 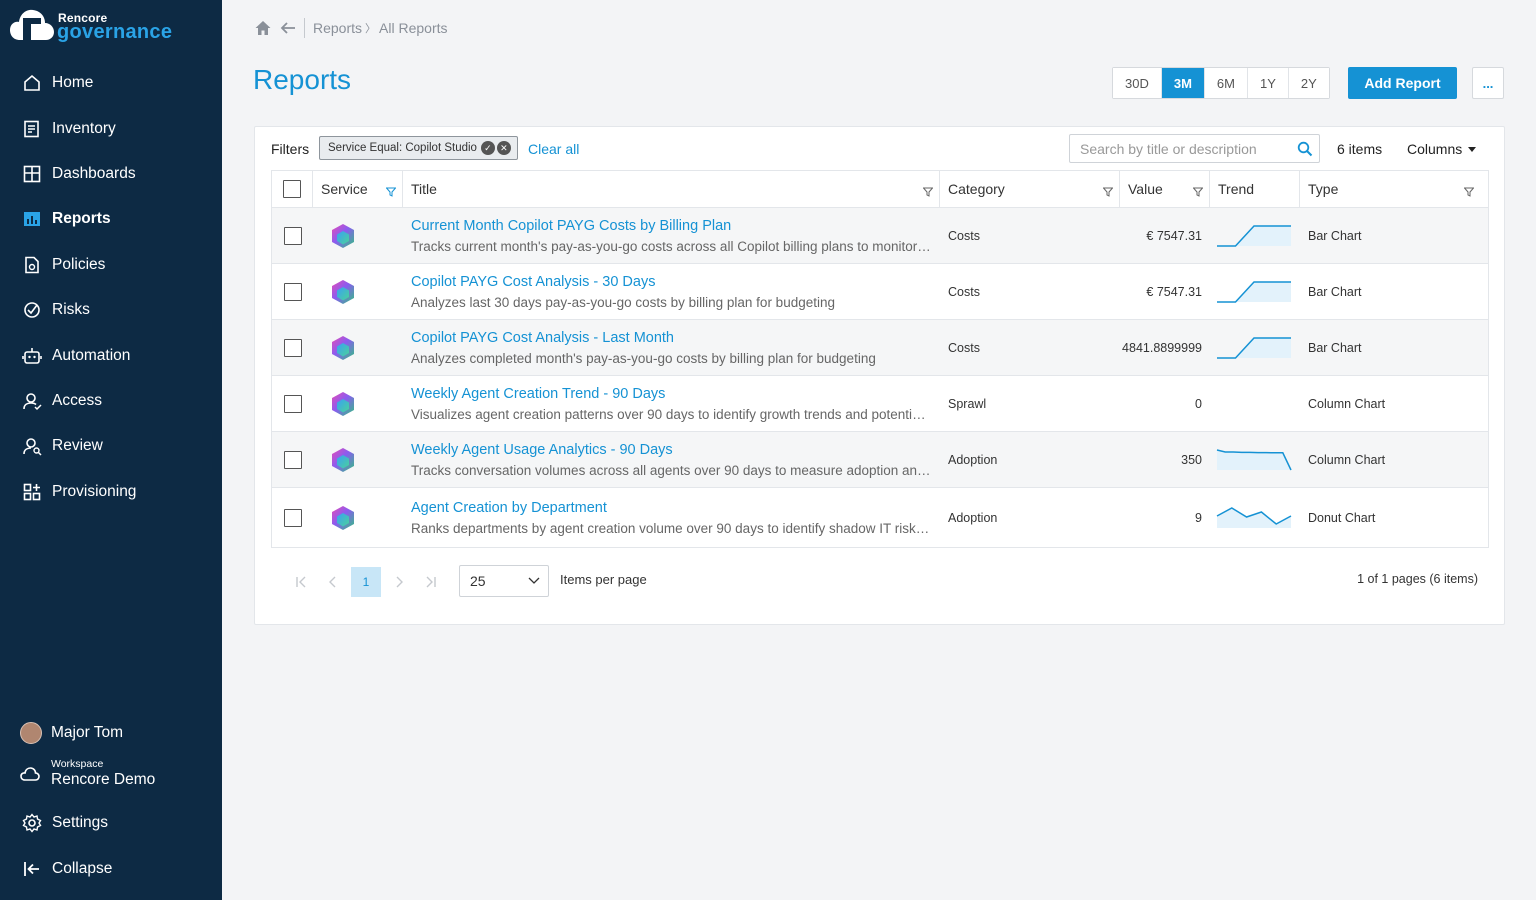 I want to click on report-title-link: Copilot PAYG Cost Analysis - 30 Days, so click(x=533, y=282).